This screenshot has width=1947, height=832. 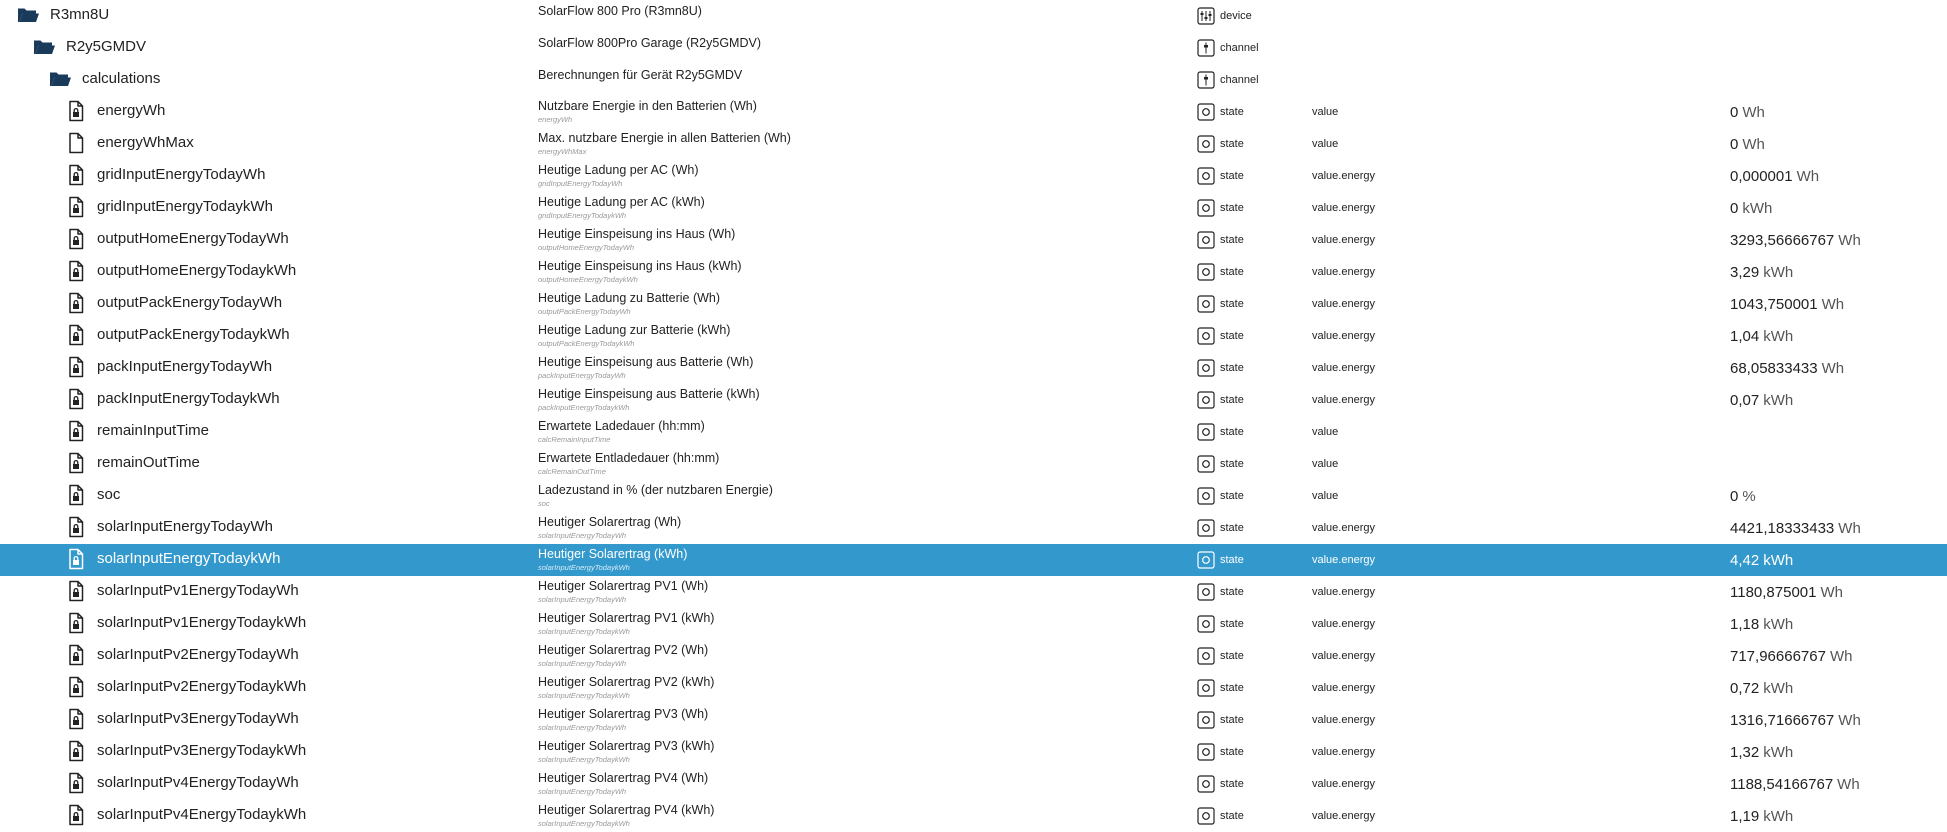 What do you see at coordinates (626, 618) in the screenshot?
I see `state-description: Heutiger Solarertrag PV1 (kWh)` at bounding box center [626, 618].